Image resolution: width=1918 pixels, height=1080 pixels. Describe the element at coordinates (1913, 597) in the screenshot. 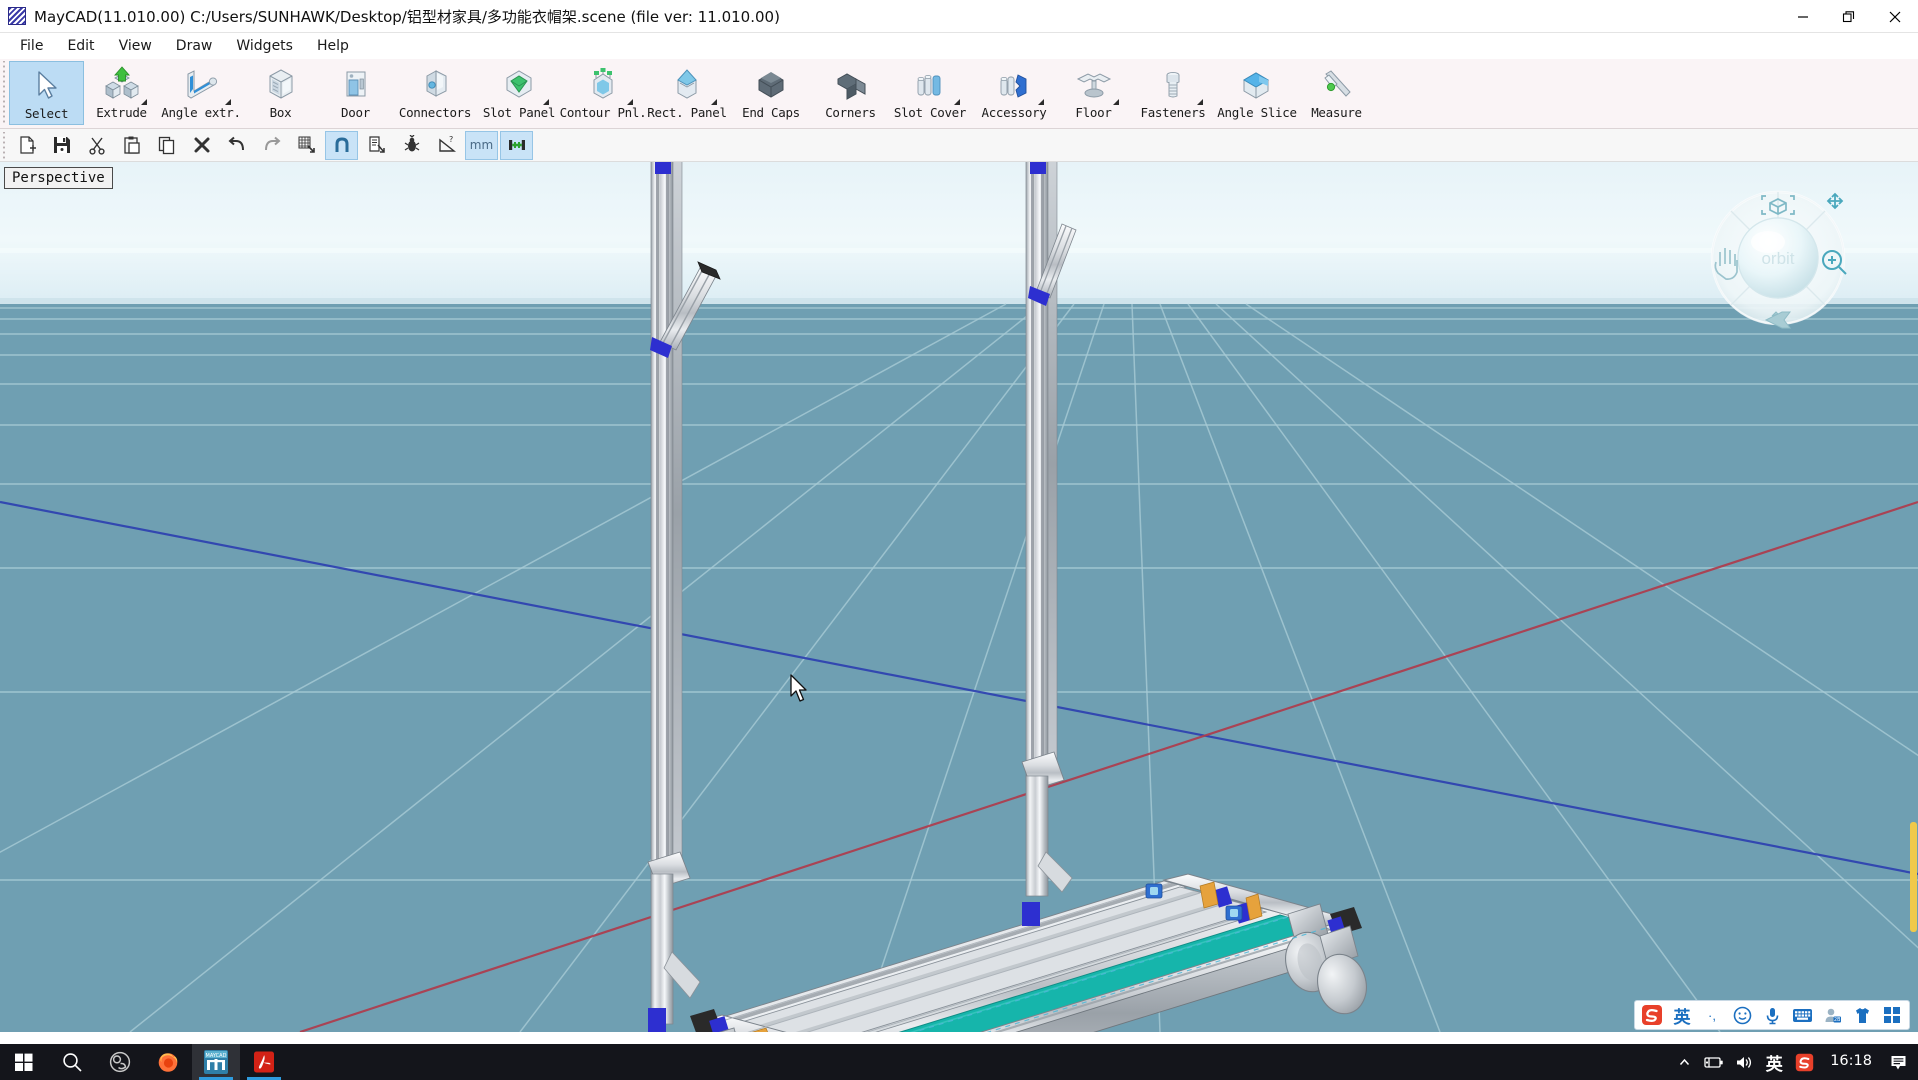

I see `viewport-scrollbar` at that location.